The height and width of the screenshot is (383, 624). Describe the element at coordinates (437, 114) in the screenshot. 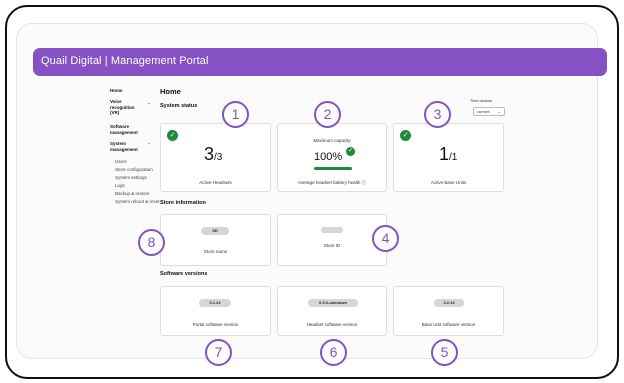

I see `callout-badge-3: 3` at that location.